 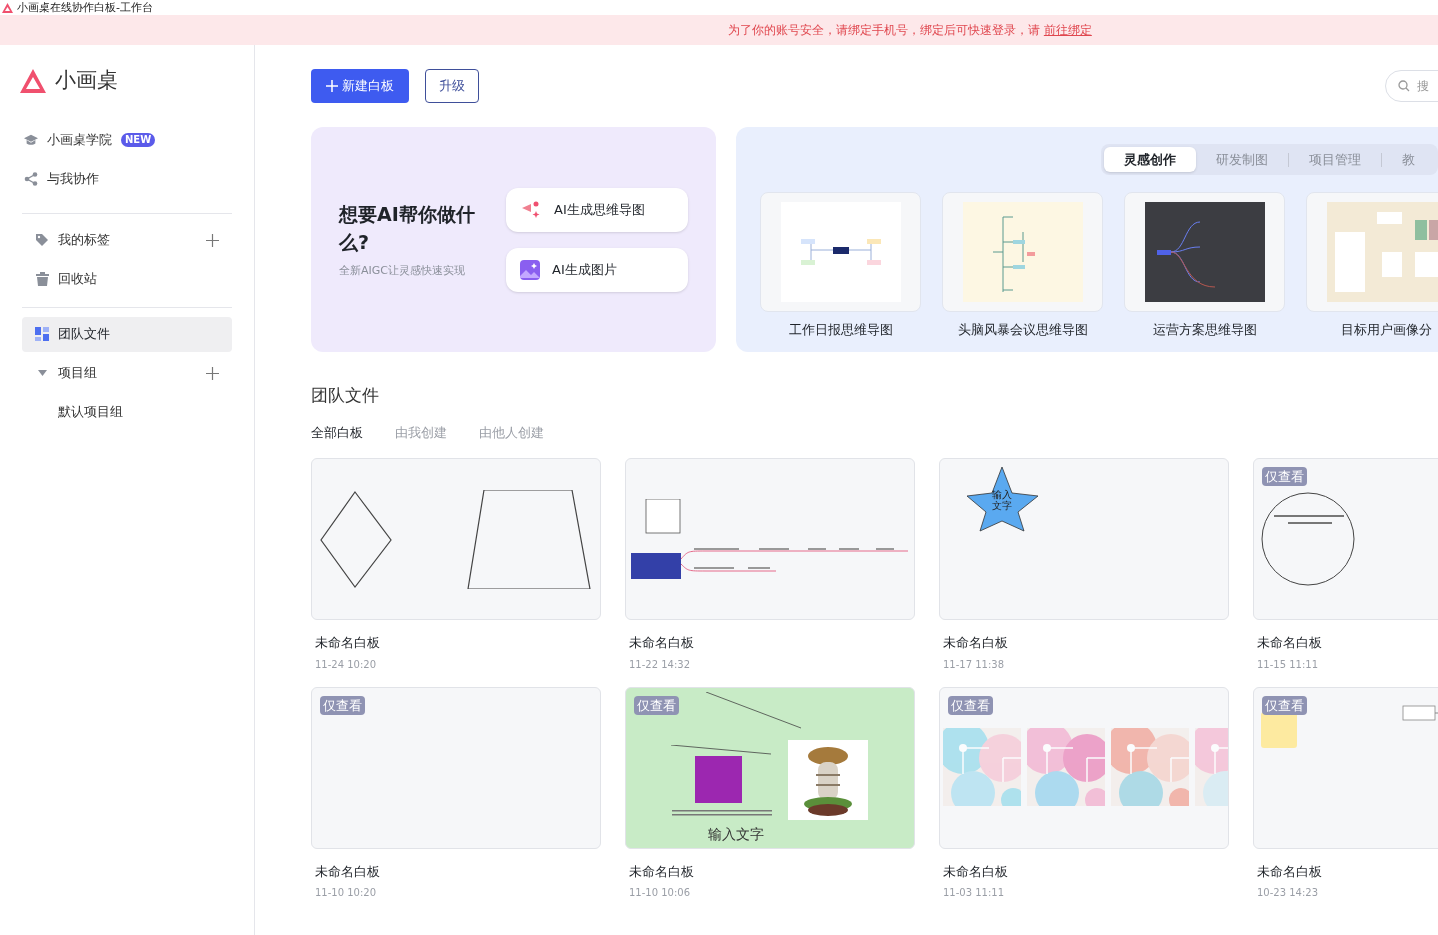 I want to click on banner-text: 为了你的账号安全，请绑定手机号，绑定后可快速登录，请 前往绑定, so click(x=910, y=30).